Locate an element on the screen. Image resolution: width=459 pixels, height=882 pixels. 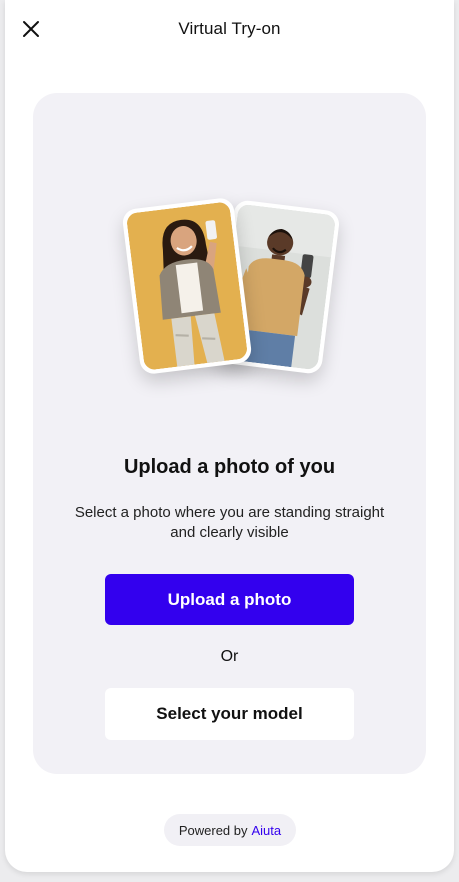
upload-heading: Upload a photo of you is located at coordinates (229, 467).